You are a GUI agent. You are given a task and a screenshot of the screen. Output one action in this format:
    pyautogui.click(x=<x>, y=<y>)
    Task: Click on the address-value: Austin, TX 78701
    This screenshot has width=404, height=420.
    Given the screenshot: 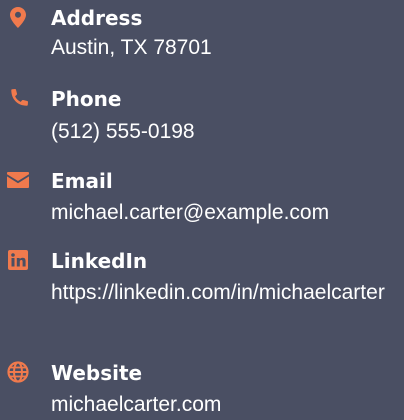 What is the action you would take?
    pyautogui.click(x=131, y=47)
    